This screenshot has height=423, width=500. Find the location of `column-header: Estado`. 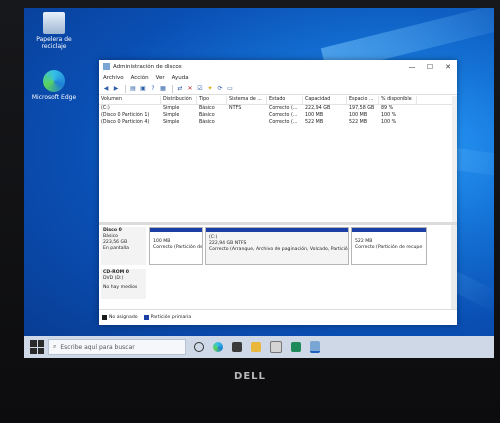

column-header: Estado is located at coordinates (285, 100).